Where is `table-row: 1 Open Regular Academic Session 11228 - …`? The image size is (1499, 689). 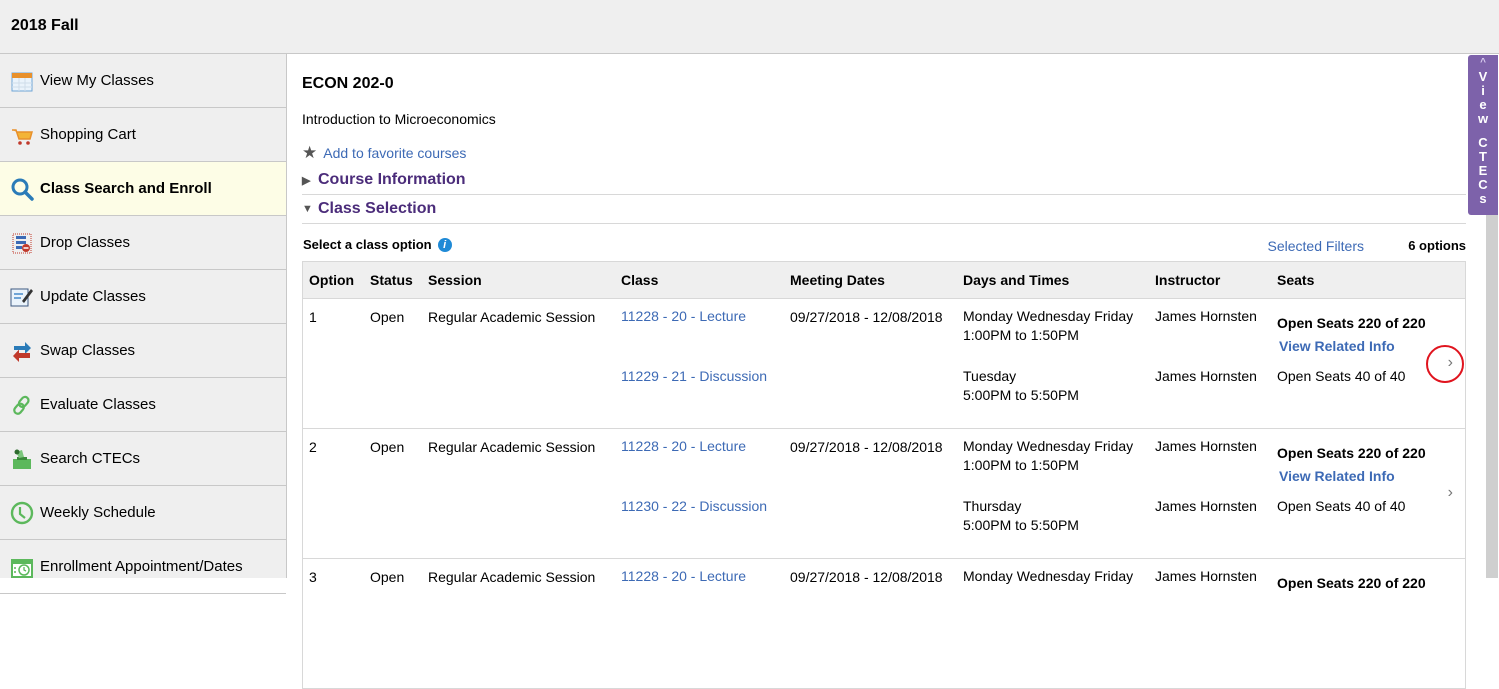
table-row: 1 Open Regular Academic Session 11228 - … is located at coordinates (884, 364).